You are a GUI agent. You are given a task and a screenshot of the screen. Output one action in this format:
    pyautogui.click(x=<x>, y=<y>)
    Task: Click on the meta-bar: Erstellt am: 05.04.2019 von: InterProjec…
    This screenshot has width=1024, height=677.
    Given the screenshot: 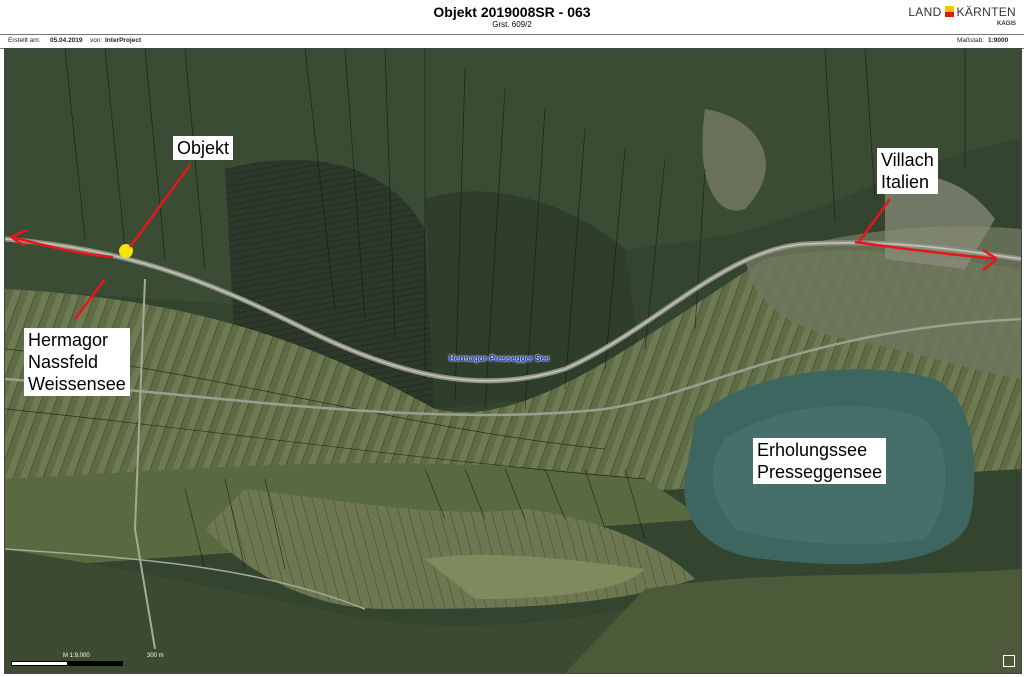 What is the action you would take?
    pyautogui.click(x=512, y=41)
    